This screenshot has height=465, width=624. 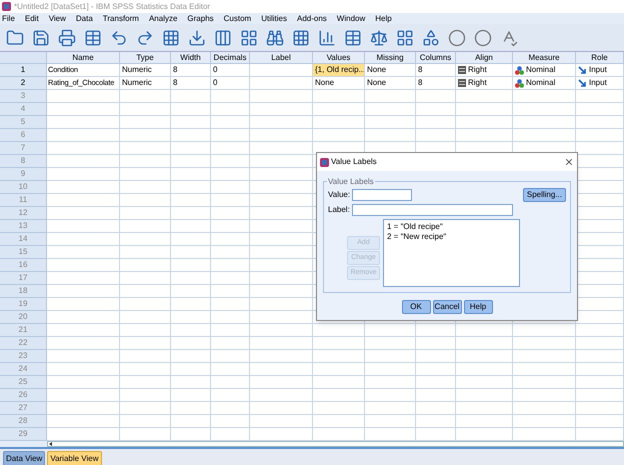 I want to click on column-header: Name, so click(x=83, y=58).